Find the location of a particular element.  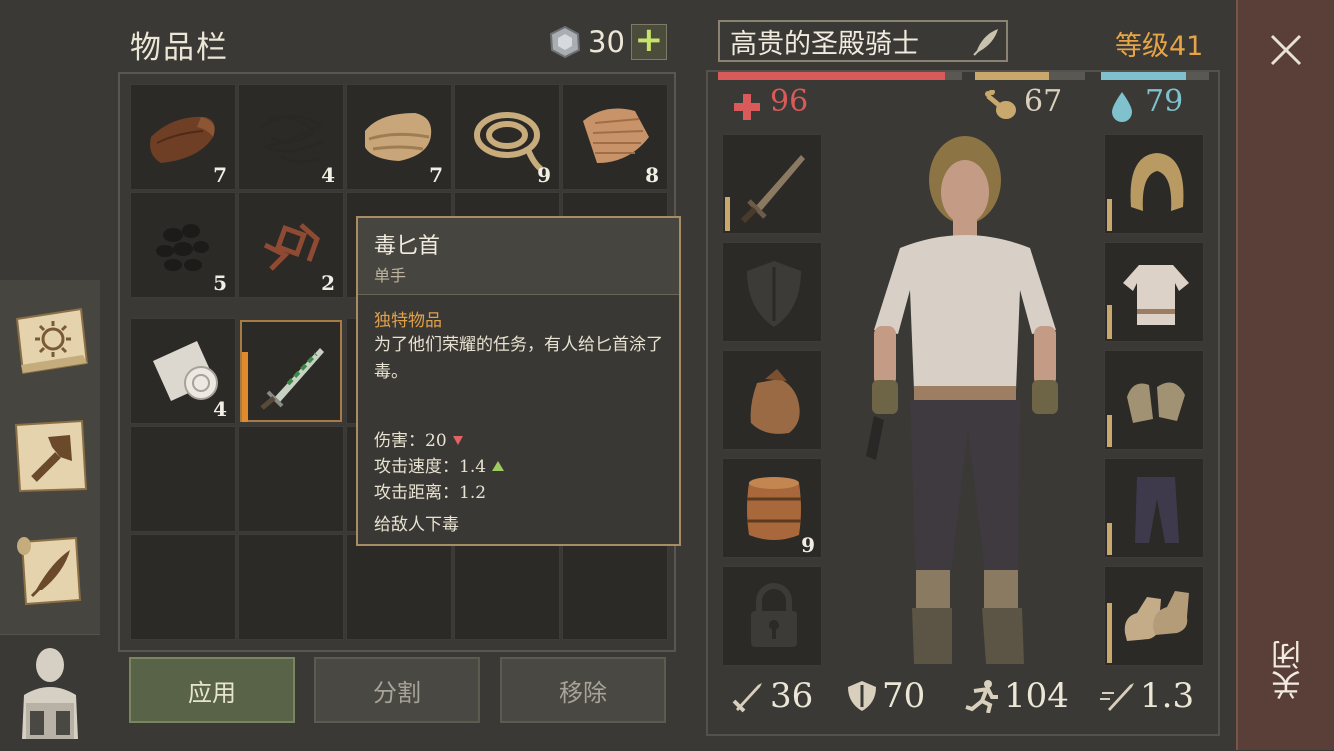

inventory-title: 物品栏 is located at coordinates (179, 48).